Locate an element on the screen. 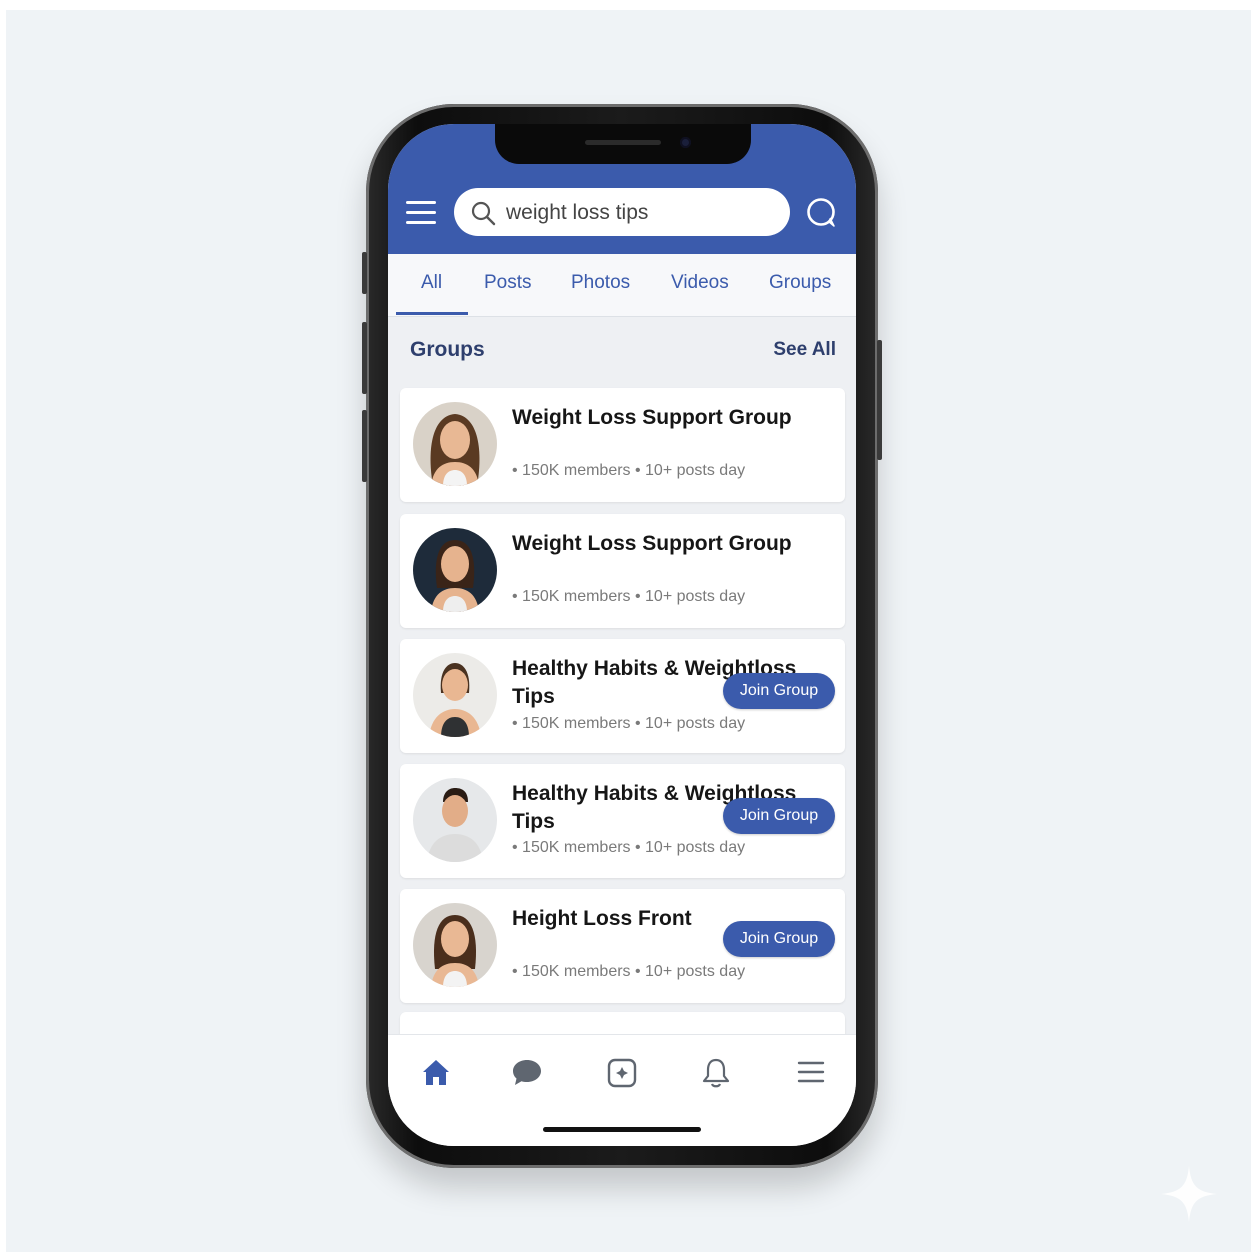 The height and width of the screenshot is (1254, 1253). bottom-navigation is located at coordinates (622, 1090).